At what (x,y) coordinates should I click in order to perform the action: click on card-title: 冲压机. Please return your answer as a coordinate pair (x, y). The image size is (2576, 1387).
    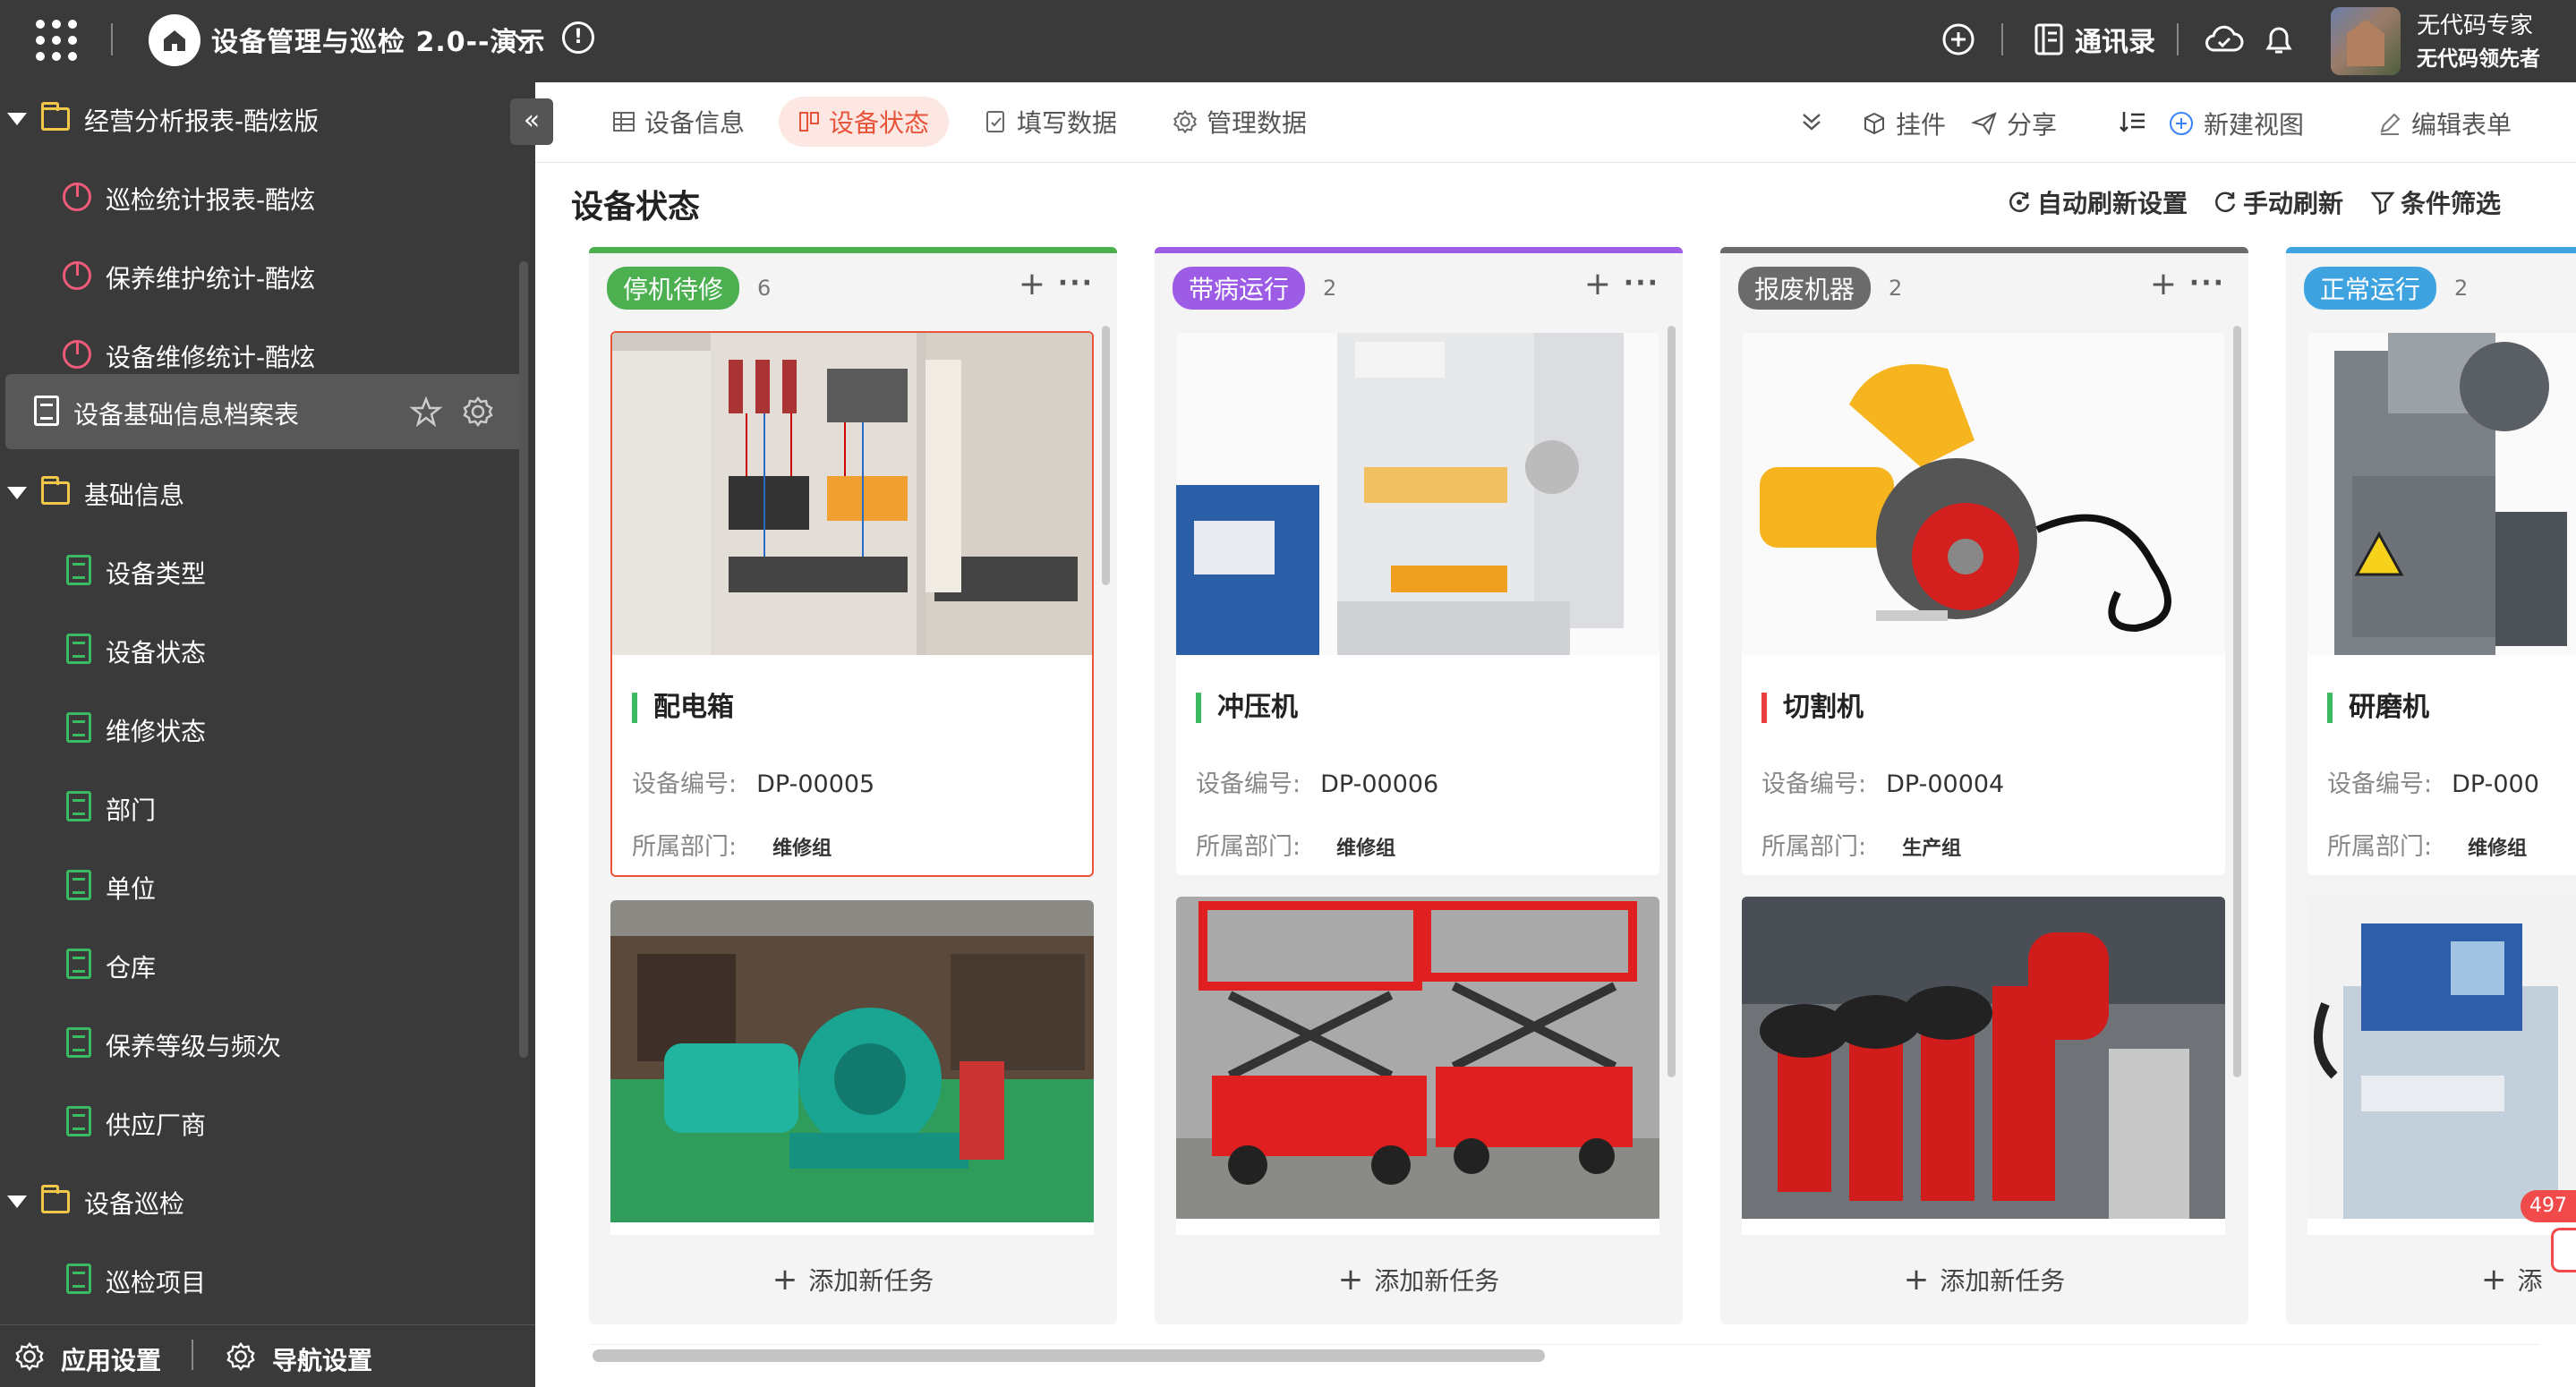
    Looking at the image, I should click on (1247, 708).